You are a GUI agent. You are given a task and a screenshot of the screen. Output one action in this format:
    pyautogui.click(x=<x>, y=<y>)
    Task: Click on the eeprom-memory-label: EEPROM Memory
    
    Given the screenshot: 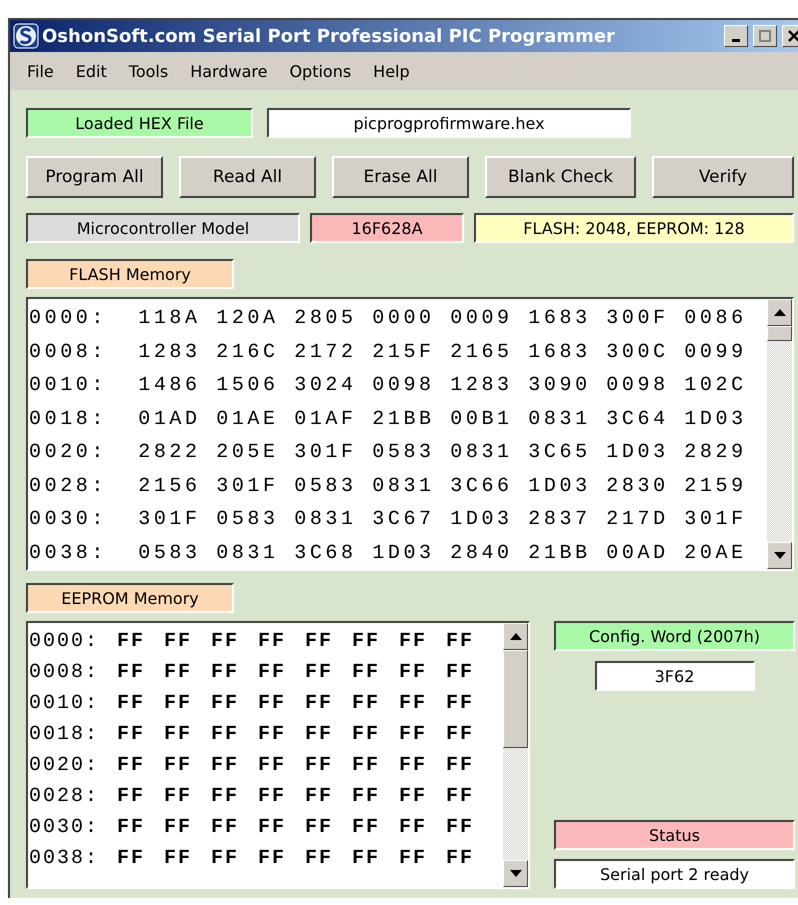 What is the action you would take?
    pyautogui.click(x=130, y=598)
    